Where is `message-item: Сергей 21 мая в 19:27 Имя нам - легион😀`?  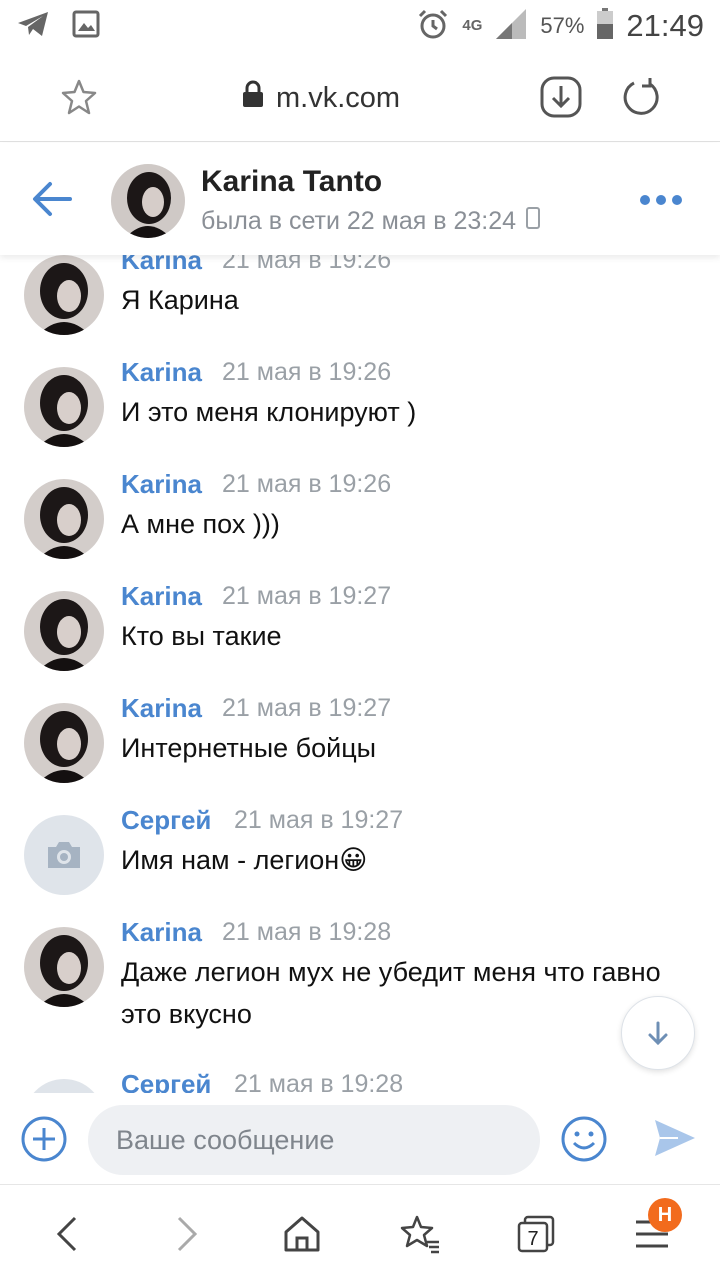 message-item: Сергей 21 мая в 19:27 Имя нам - легион😀 is located at coordinates (360, 861).